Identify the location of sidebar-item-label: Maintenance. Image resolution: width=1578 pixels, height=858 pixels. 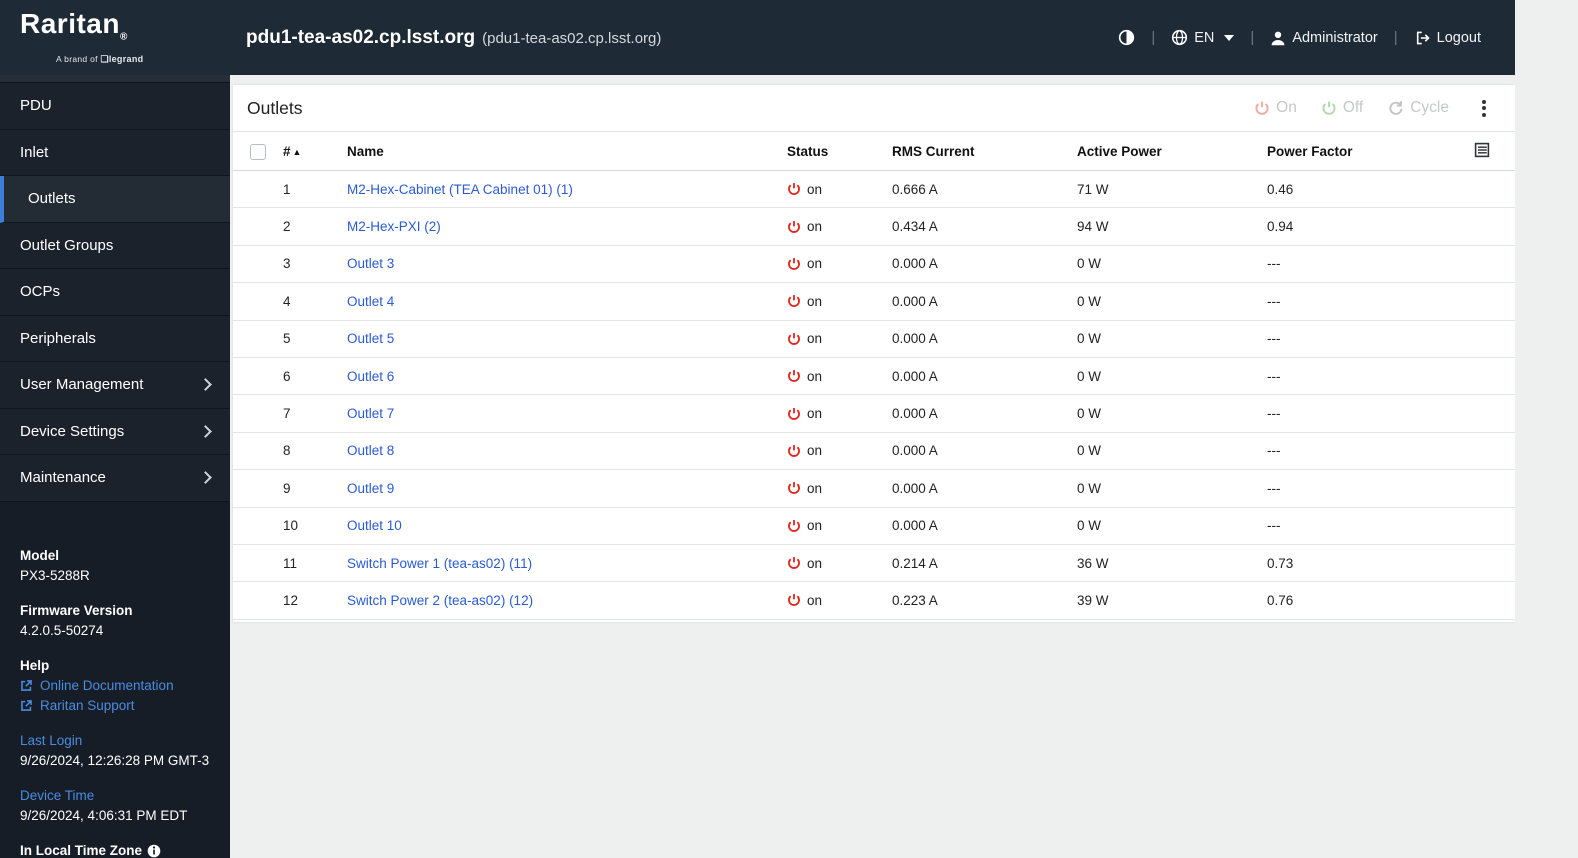
(63, 478).